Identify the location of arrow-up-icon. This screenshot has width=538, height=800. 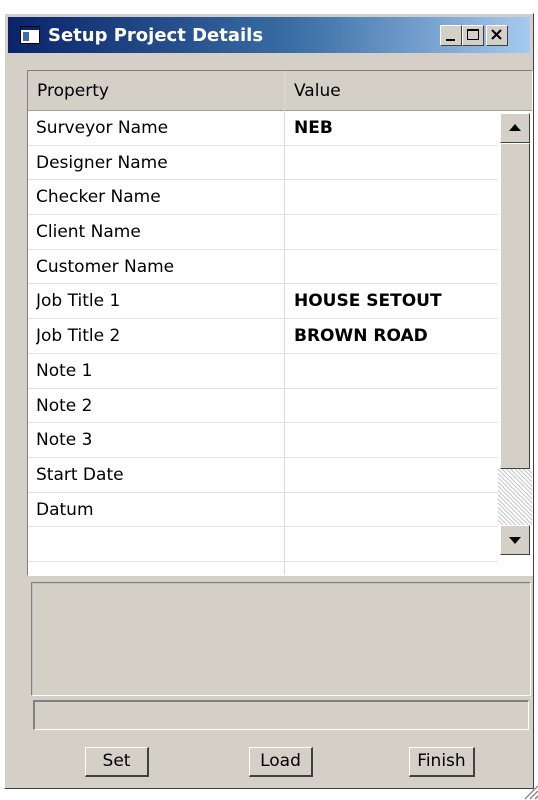
(515, 127).